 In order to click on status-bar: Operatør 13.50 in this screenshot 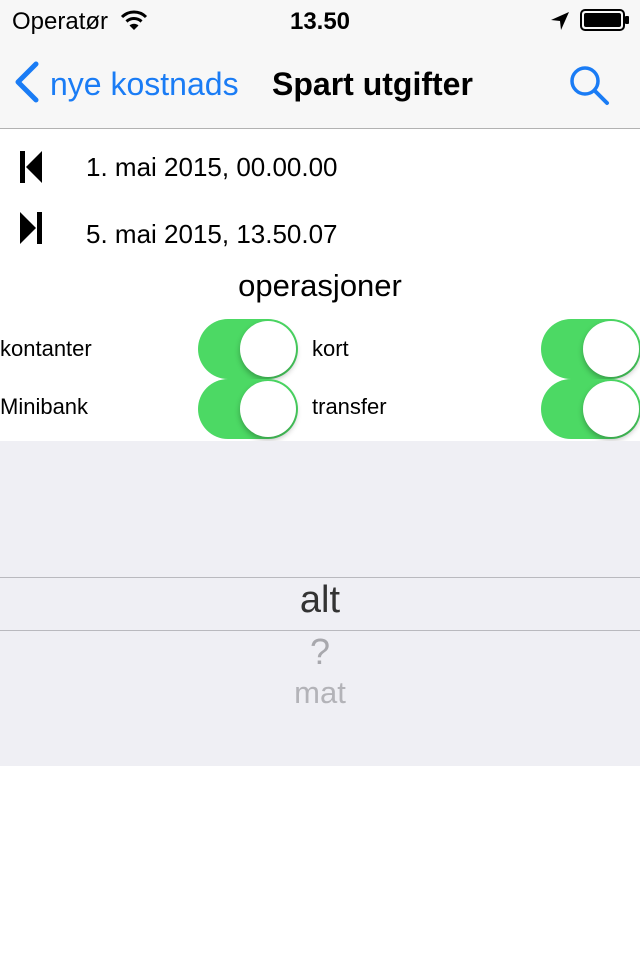, I will do `click(320, 20)`.